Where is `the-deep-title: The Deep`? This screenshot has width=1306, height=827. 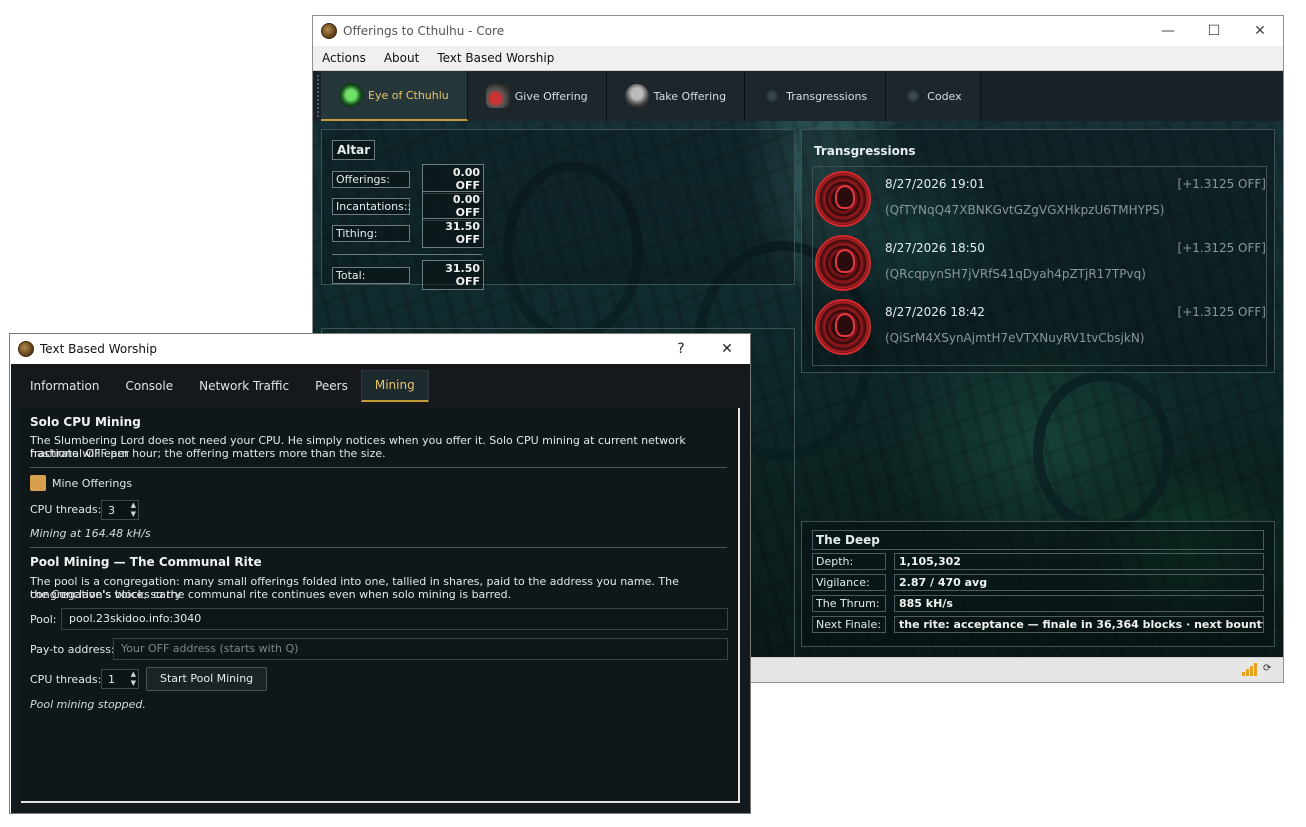 the-deep-title: The Deep is located at coordinates (1038, 540).